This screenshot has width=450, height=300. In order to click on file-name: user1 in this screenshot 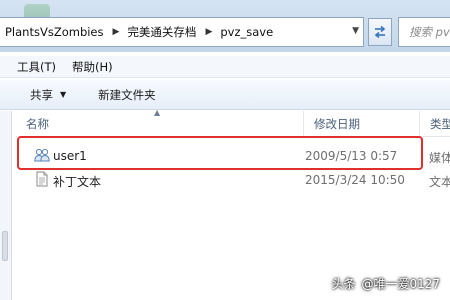, I will do `click(70, 156)`.